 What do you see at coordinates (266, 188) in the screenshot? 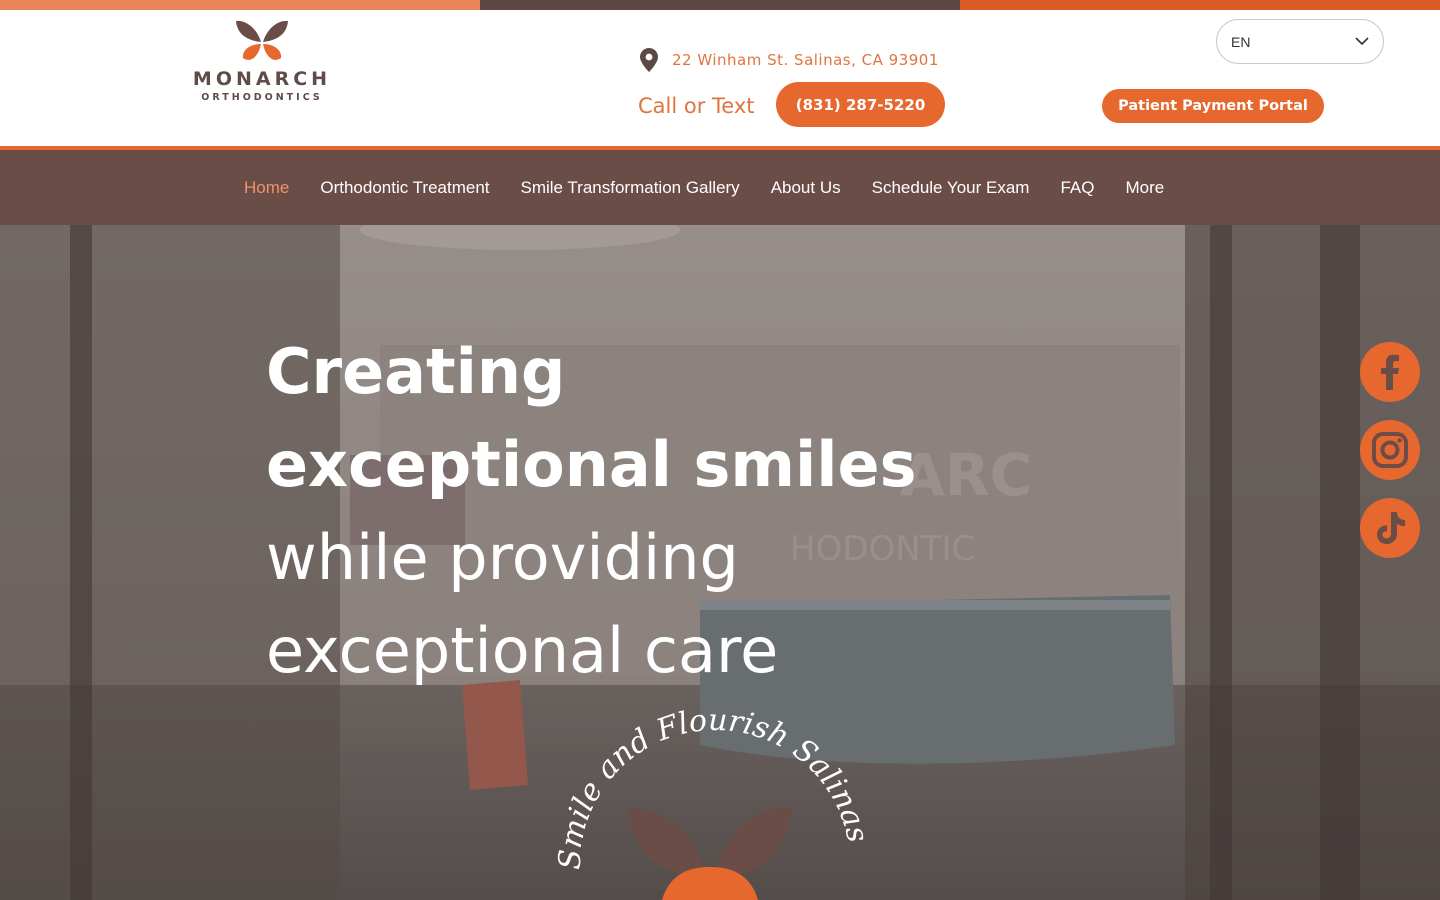
I see `nav-item-home: Home` at bounding box center [266, 188].